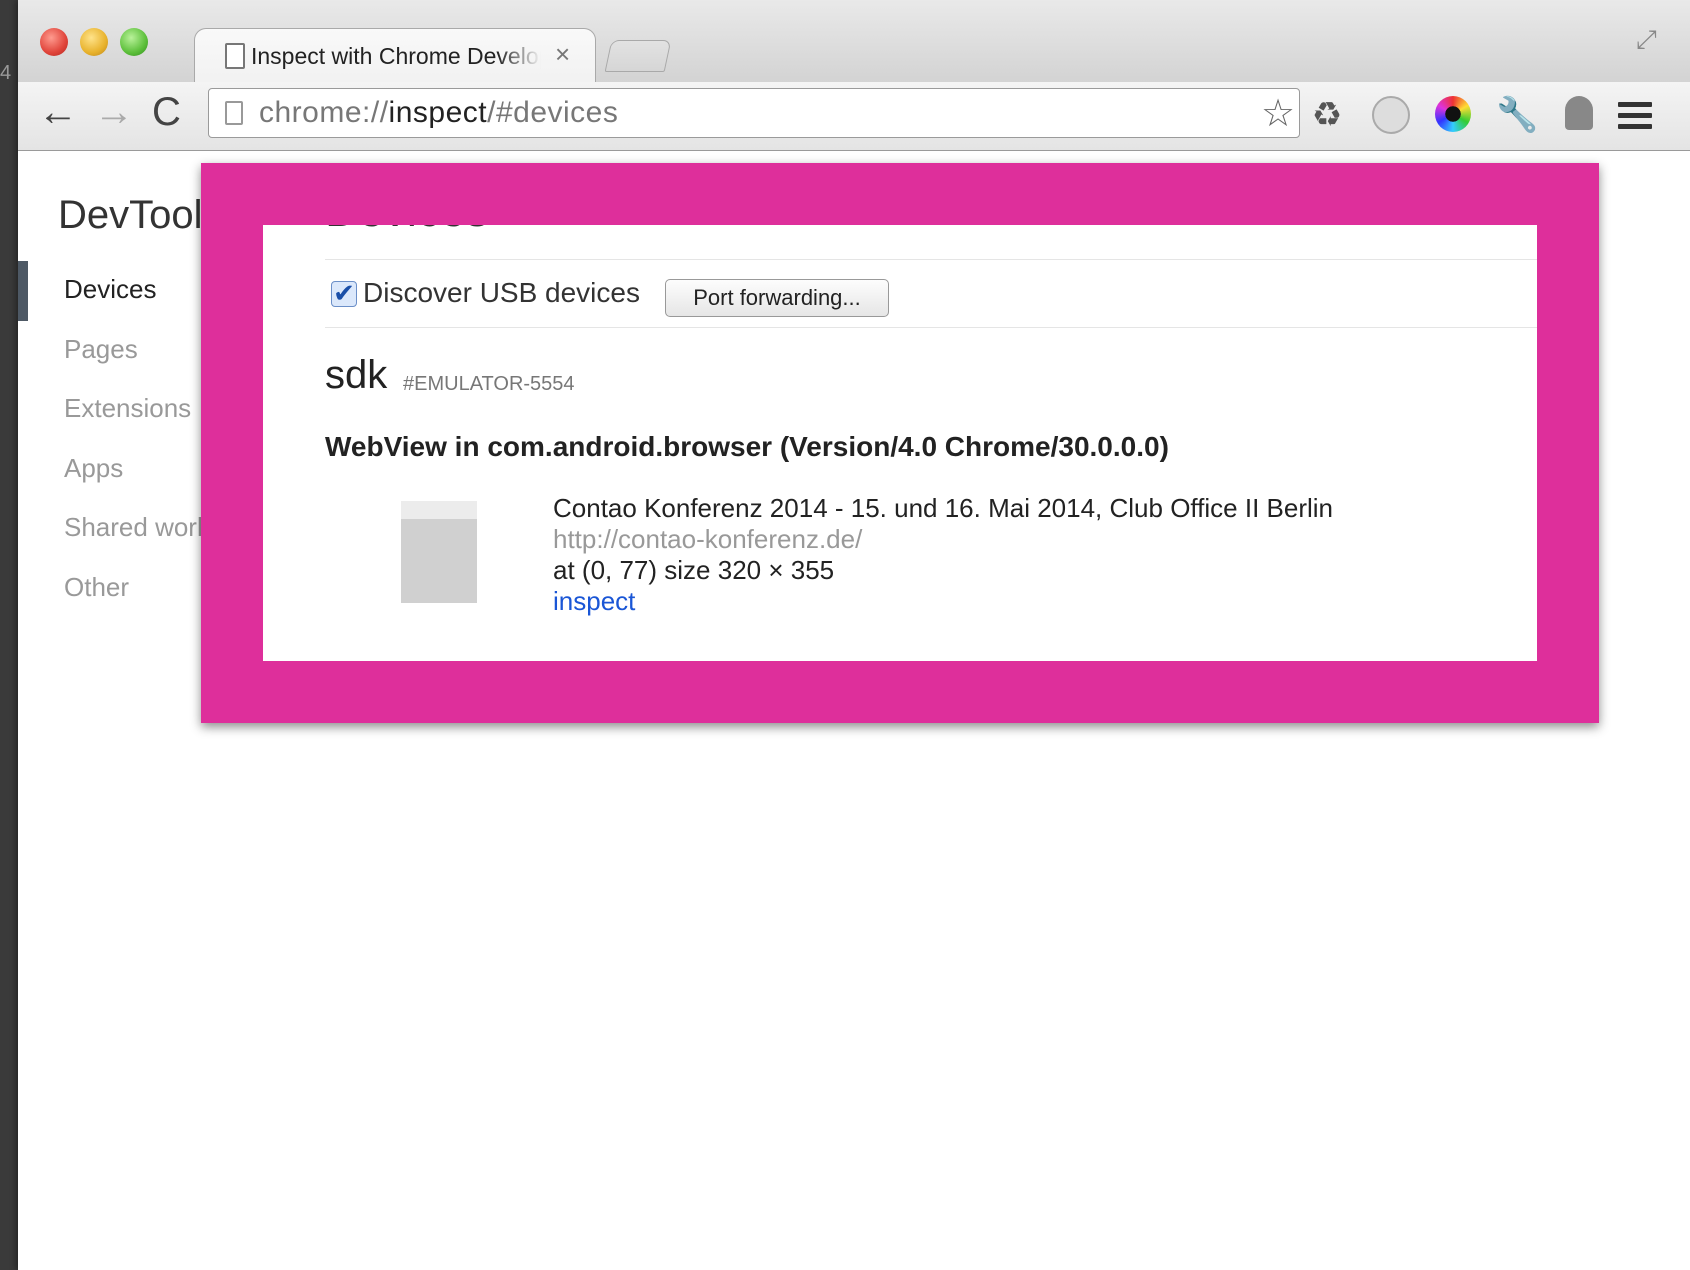 Image resolution: width=1690 pixels, height=1270 pixels. I want to click on section-heading: Devices, so click(407, 231).